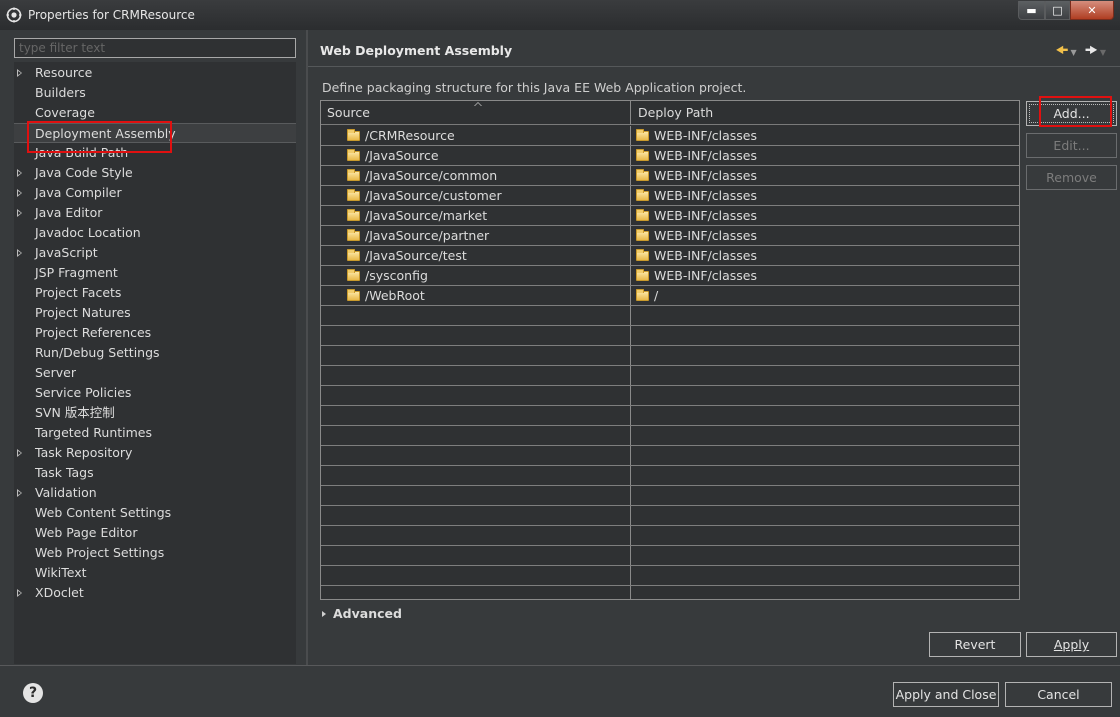 Image resolution: width=1120 pixels, height=717 pixels. Describe the element at coordinates (410, 135) in the screenshot. I see `source-text: /CRMResource` at that location.